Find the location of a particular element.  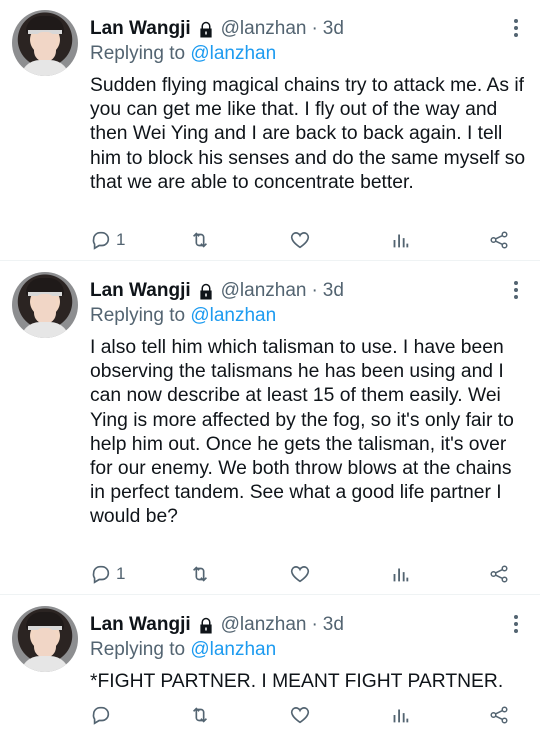

tweet-text: *FIGHT PARTNER. I MEANT FIGHT PARTNER. is located at coordinates (297, 681).